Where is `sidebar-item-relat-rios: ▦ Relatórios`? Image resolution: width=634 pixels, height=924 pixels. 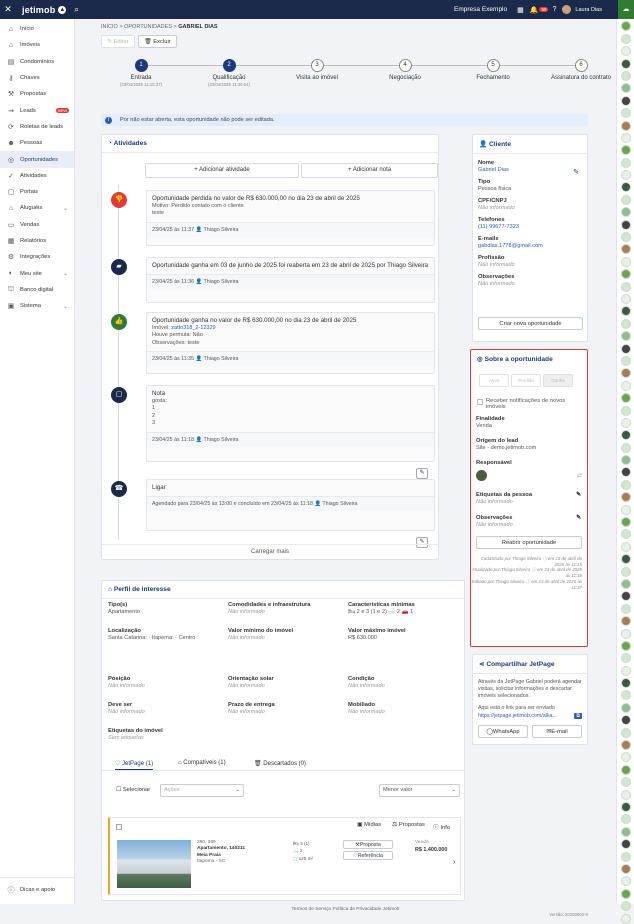
sidebar-item-relat-rios: ▦ Relatórios is located at coordinates (37, 241).